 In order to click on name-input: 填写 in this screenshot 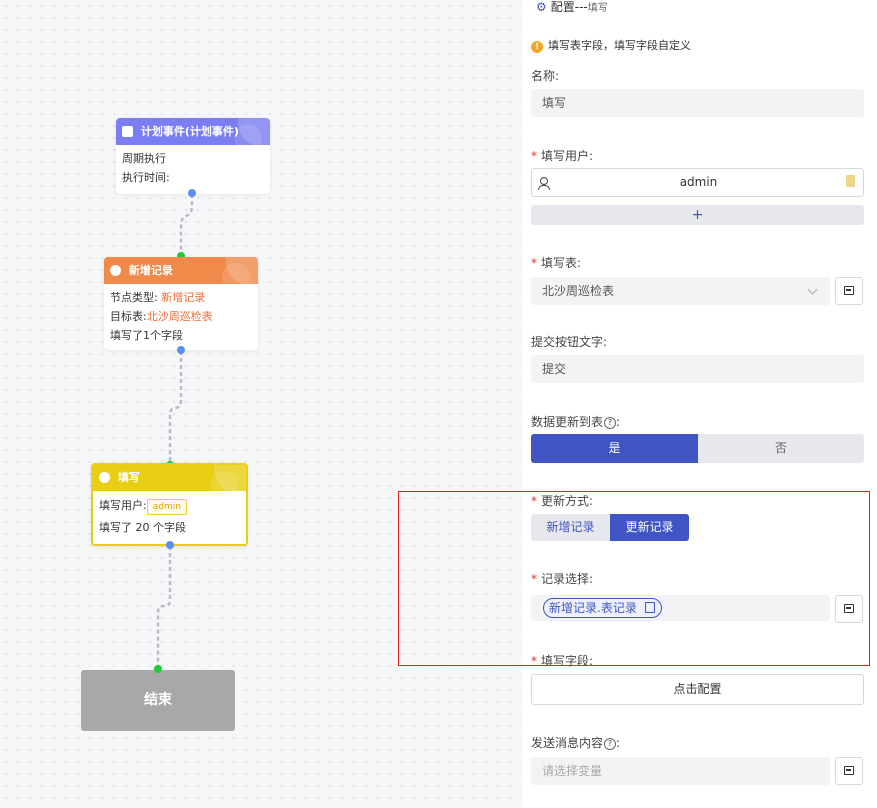, I will do `click(697, 103)`.